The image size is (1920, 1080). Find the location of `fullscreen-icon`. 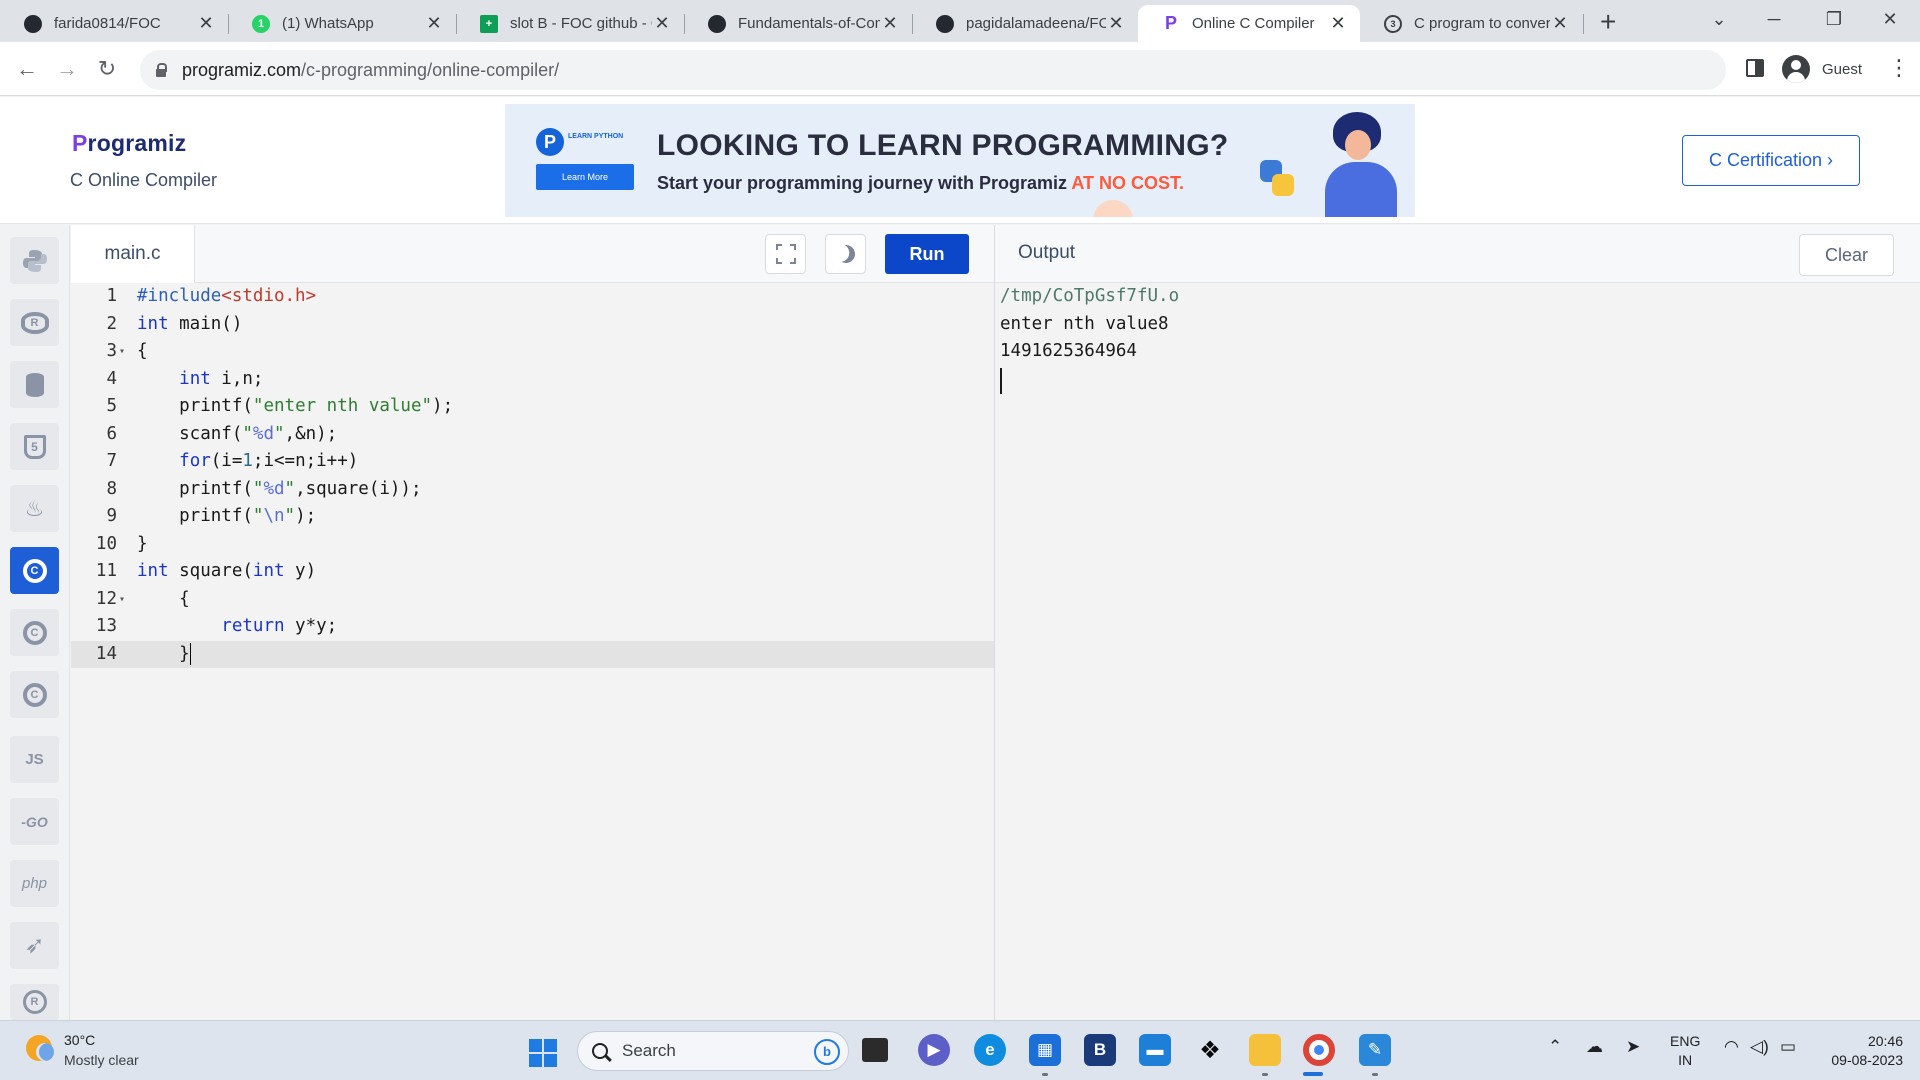

fullscreen-icon is located at coordinates (785, 254).